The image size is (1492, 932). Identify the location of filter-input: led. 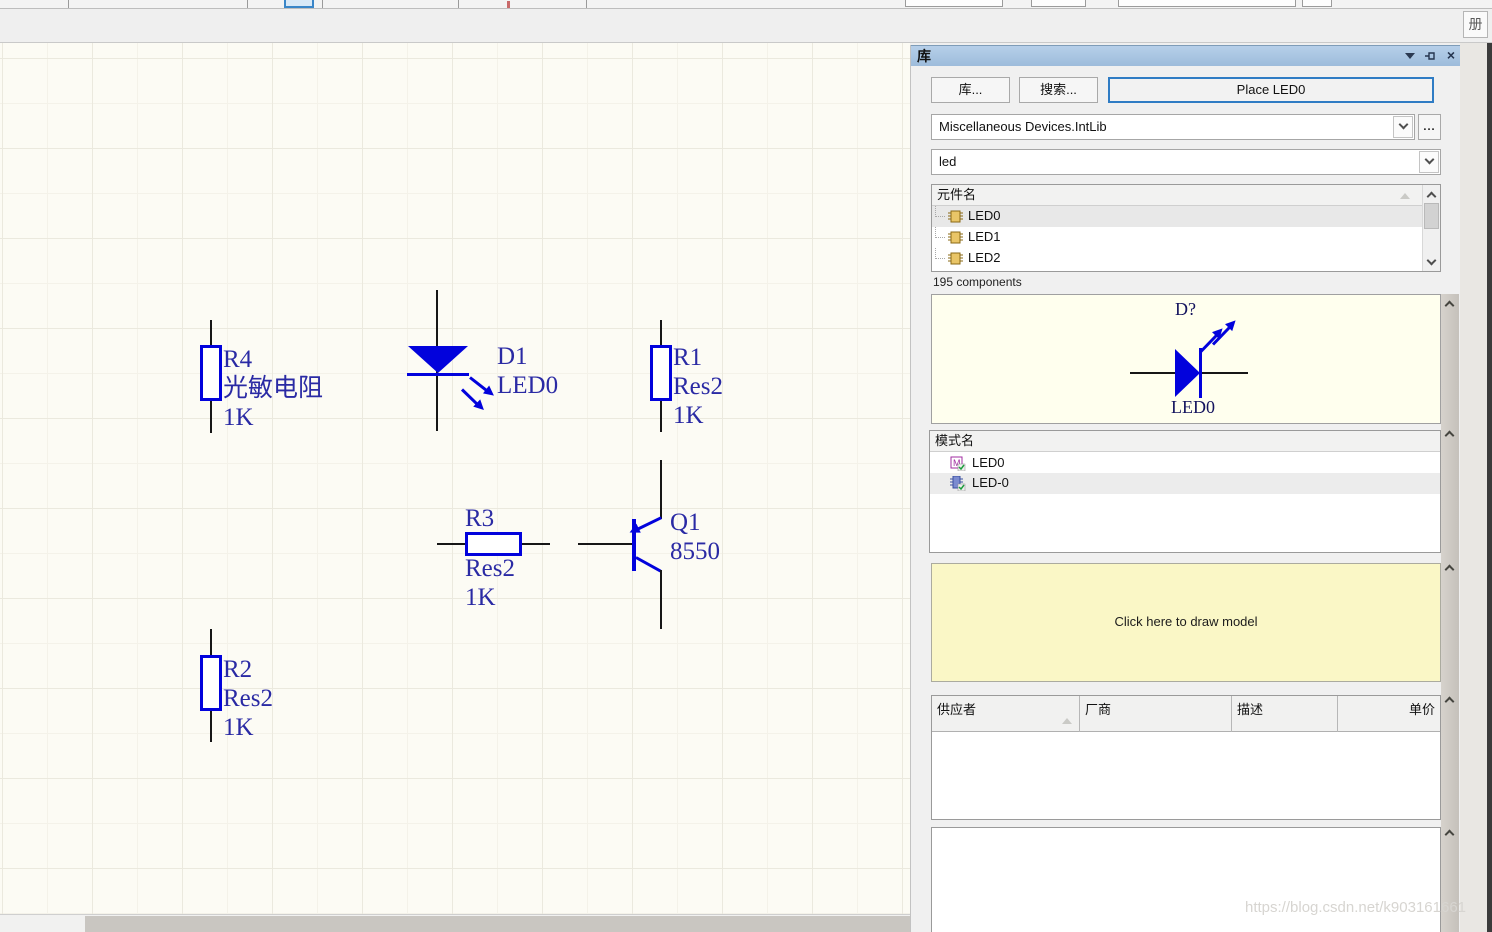
(1186, 162).